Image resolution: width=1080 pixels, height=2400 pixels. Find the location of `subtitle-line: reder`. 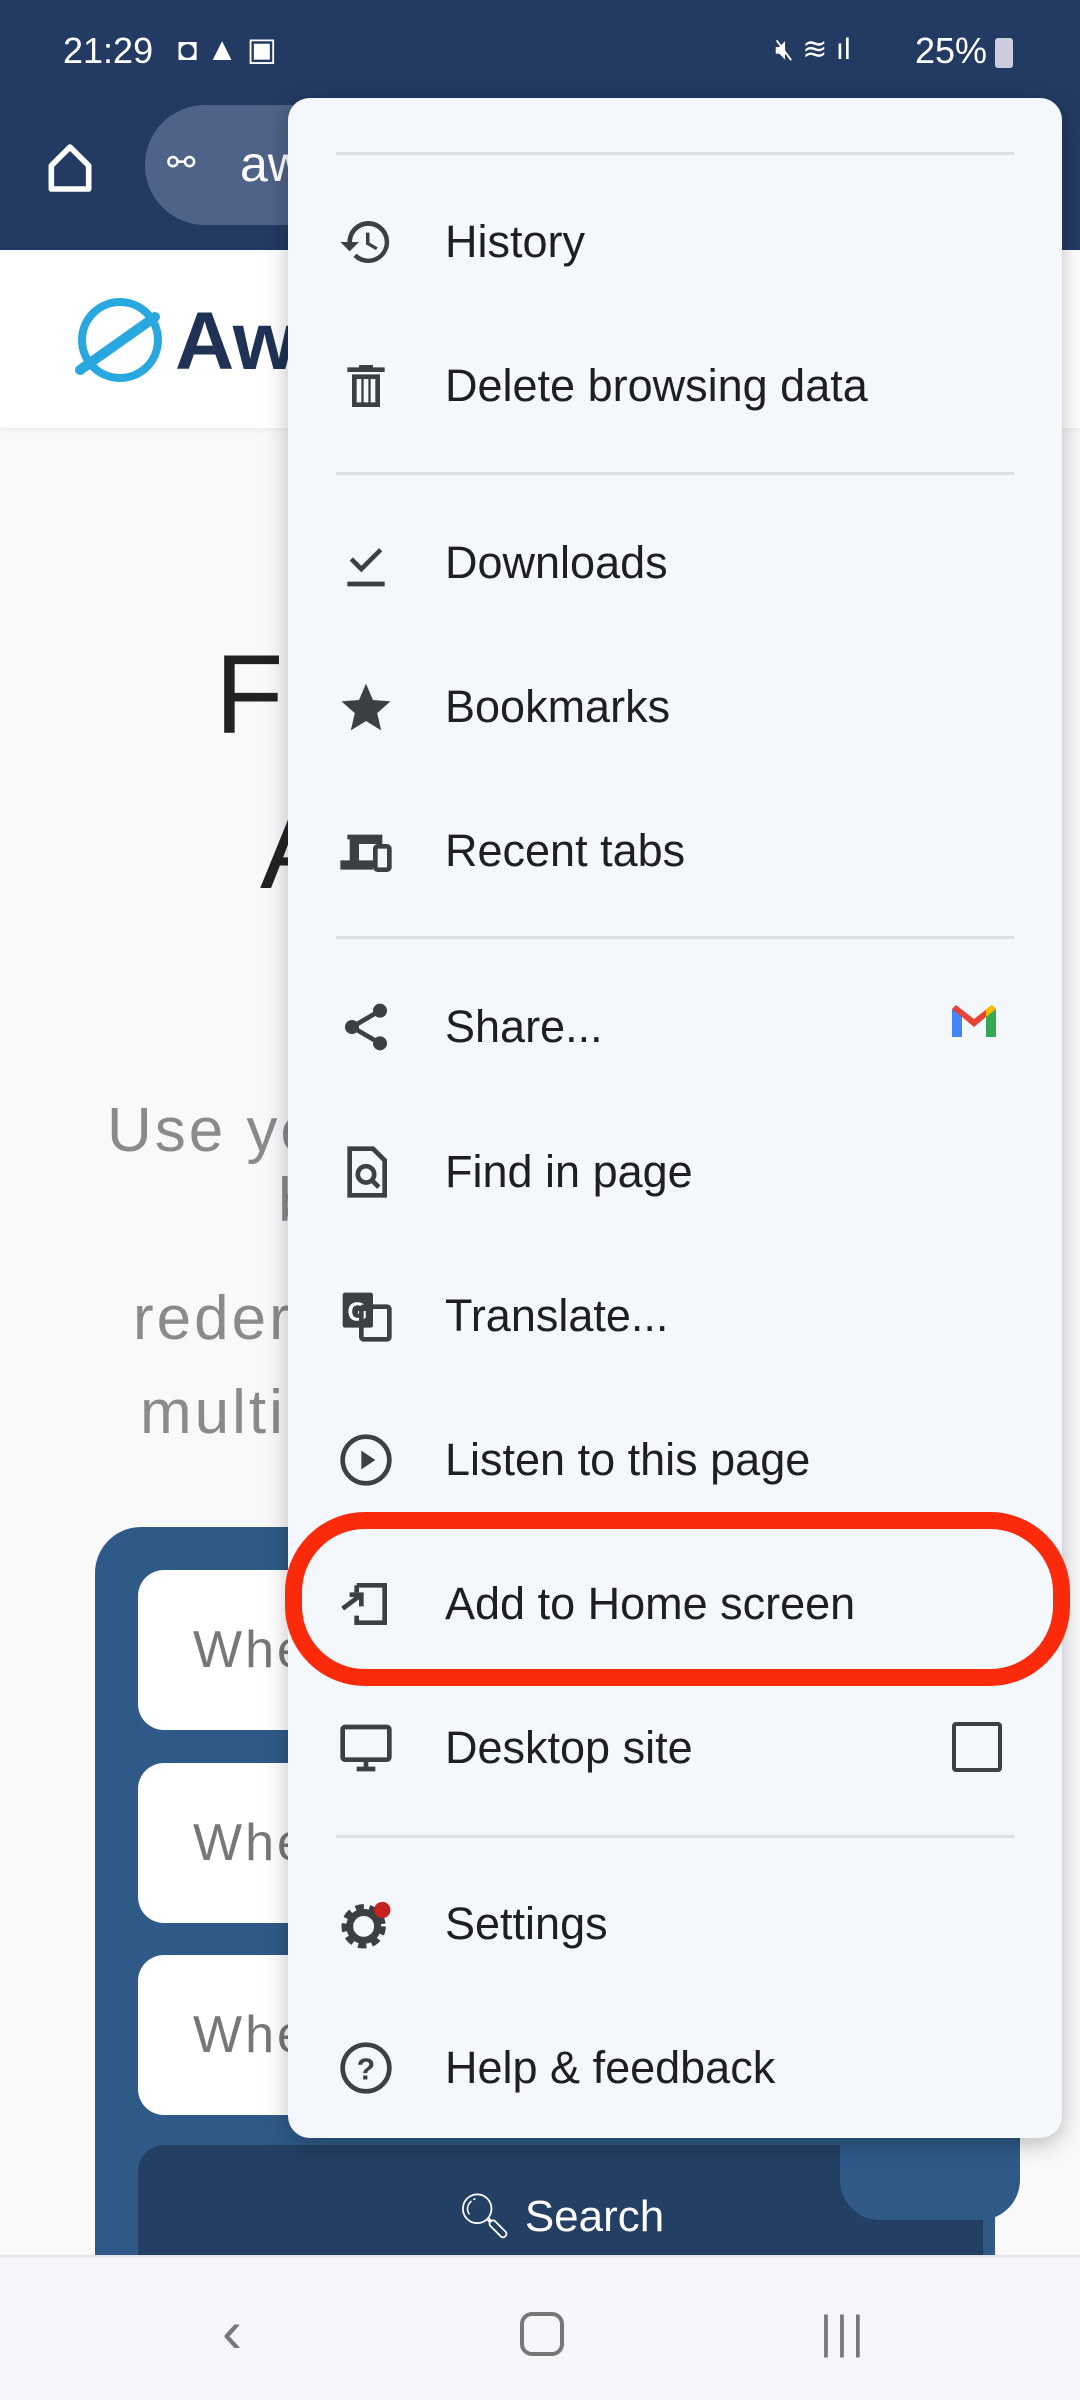

subtitle-line: reder is located at coordinates (213, 1318).